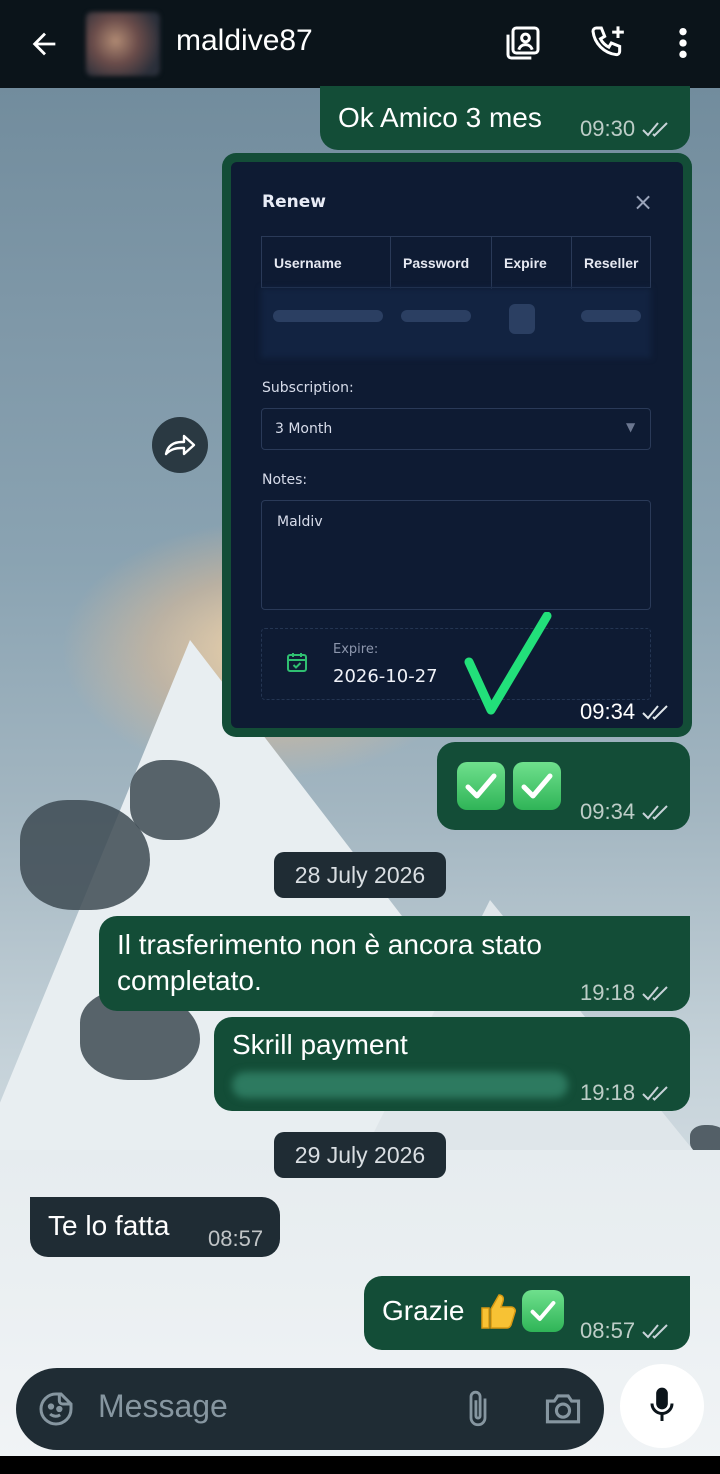 The image size is (720, 1474). What do you see at coordinates (683, 43) in the screenshot?
I see `more-vert-icon` at bounding box center [683, 43].